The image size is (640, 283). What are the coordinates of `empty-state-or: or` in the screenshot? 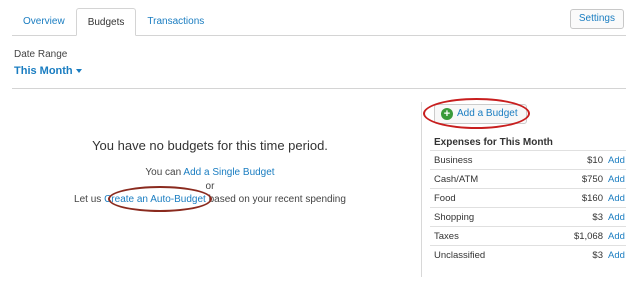 It's located at (210, 186).